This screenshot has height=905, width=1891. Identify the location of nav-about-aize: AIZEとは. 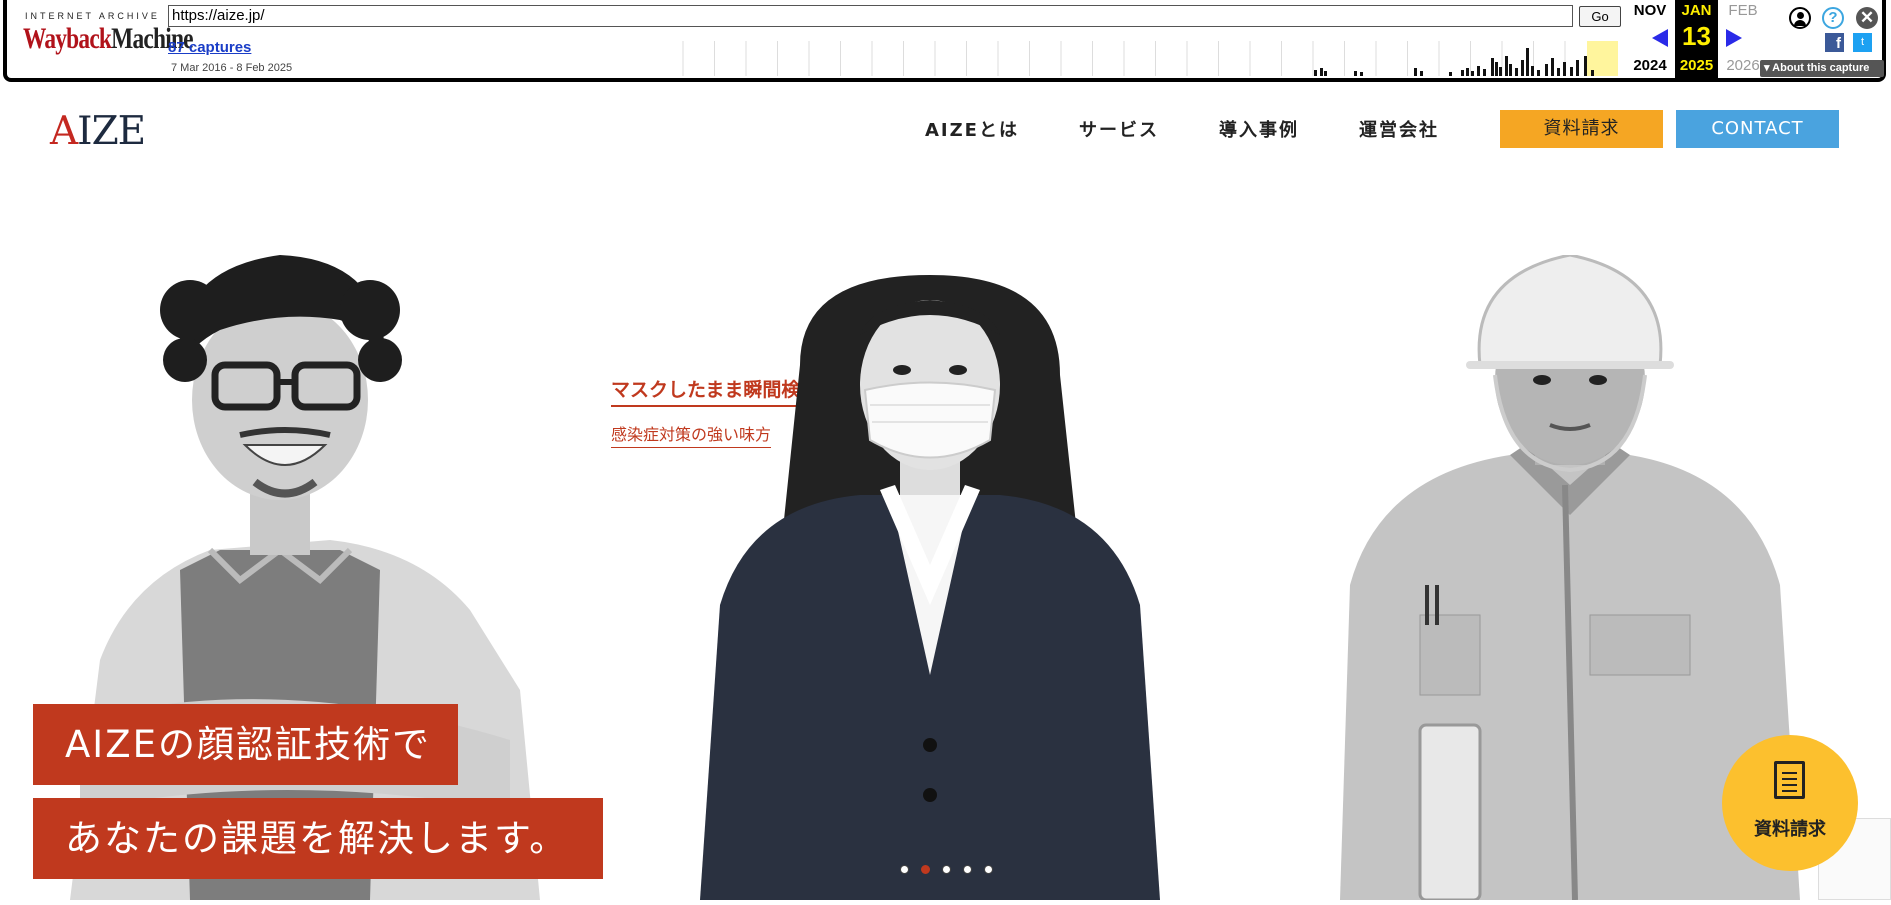
(972, 129).